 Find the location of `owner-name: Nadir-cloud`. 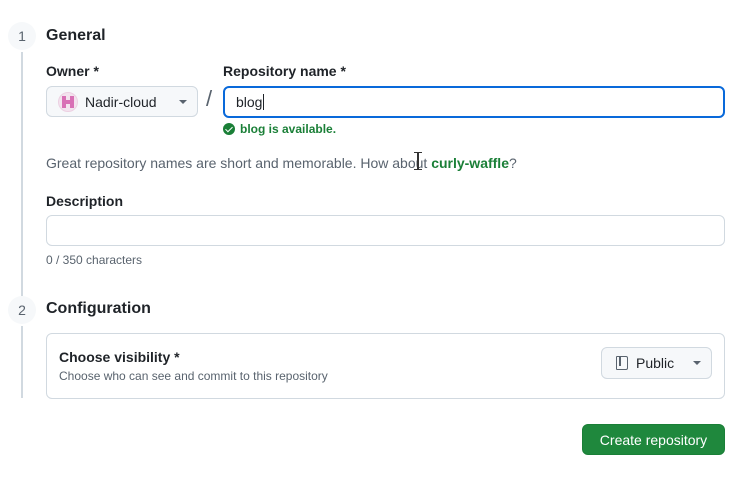

owner-name: Nadir-cloud is located at coordinates (121, 101).